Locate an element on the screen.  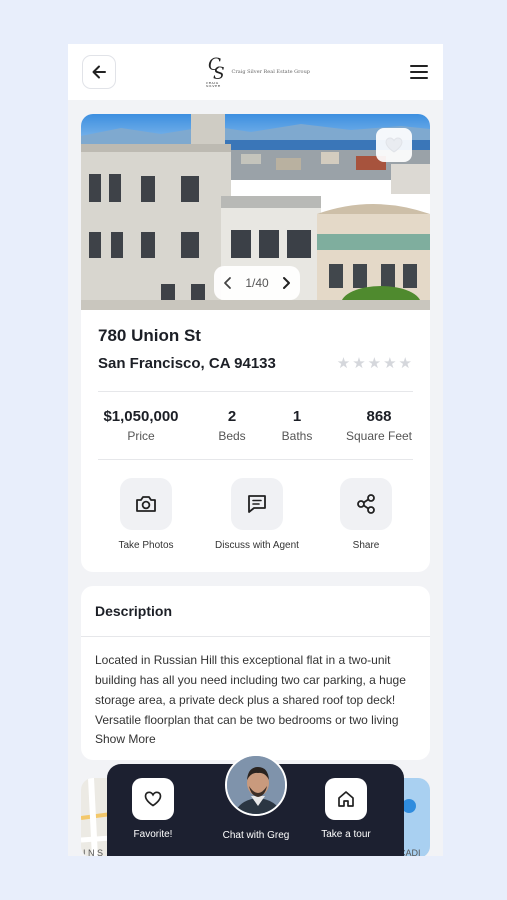
stat-label: Baths is located at coordinates (297, 436).